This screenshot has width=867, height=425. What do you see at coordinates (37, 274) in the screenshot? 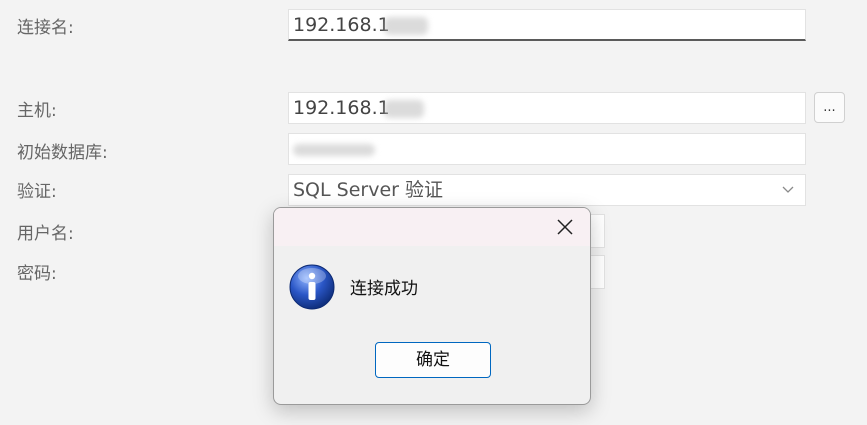
I see `password-label: 密码:` at bounding box center [37, 274].